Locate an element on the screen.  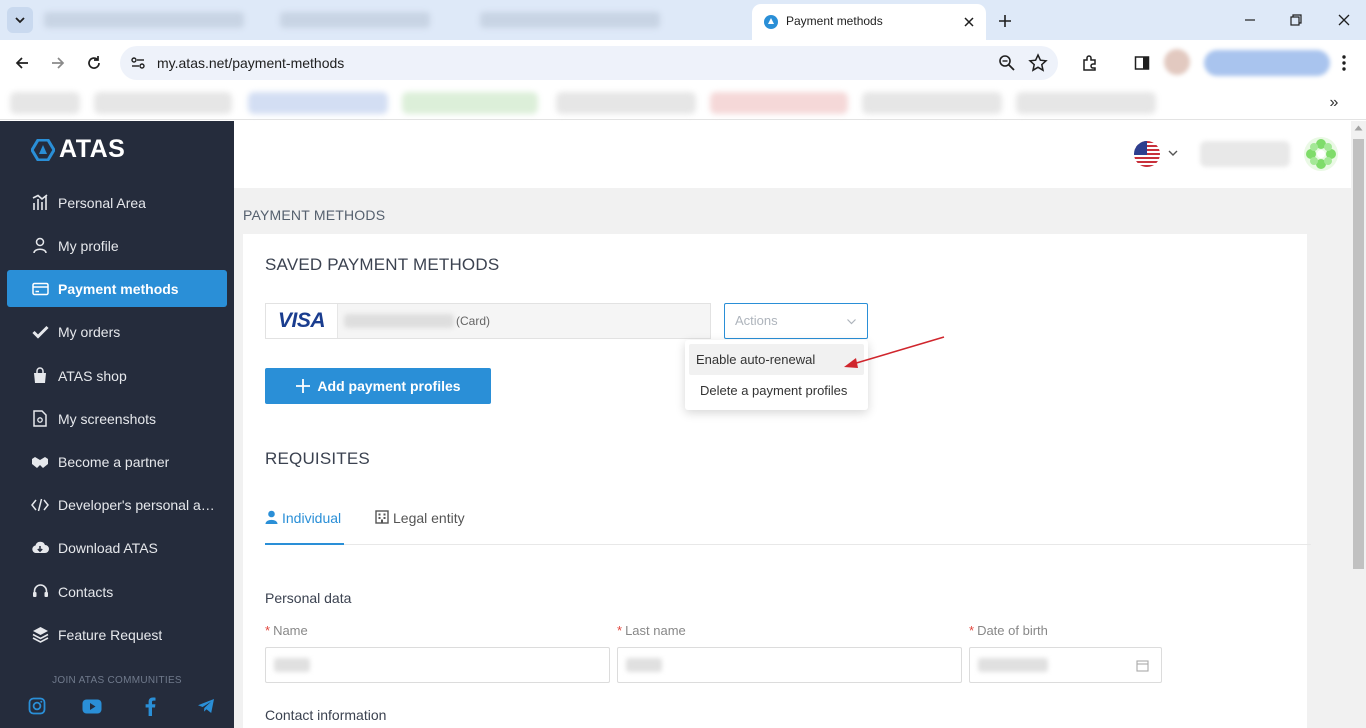
scrollbar-thumb is located at coordinates (1358, 354).